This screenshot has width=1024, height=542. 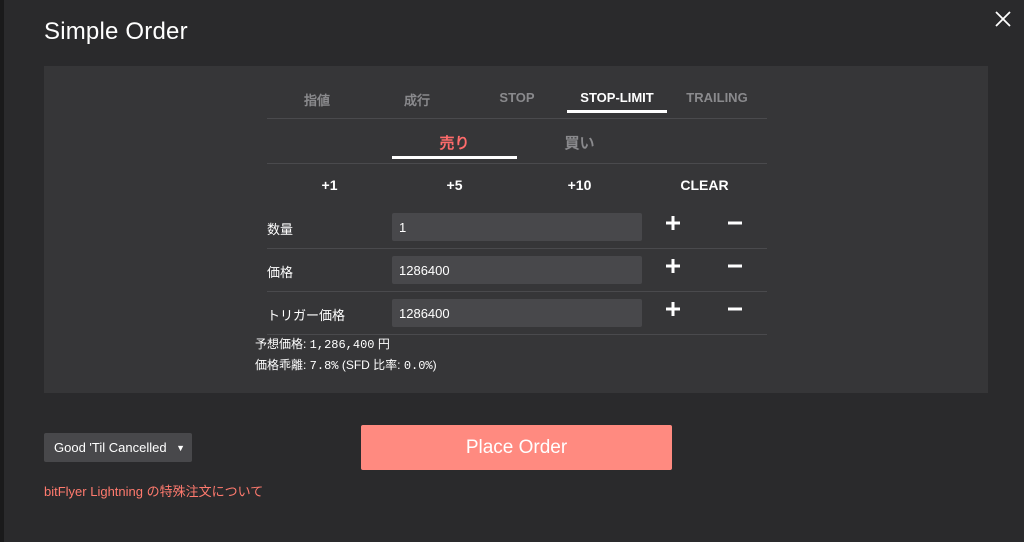 I want to click on increment-5-button: +5, so click(x=454, y=185).